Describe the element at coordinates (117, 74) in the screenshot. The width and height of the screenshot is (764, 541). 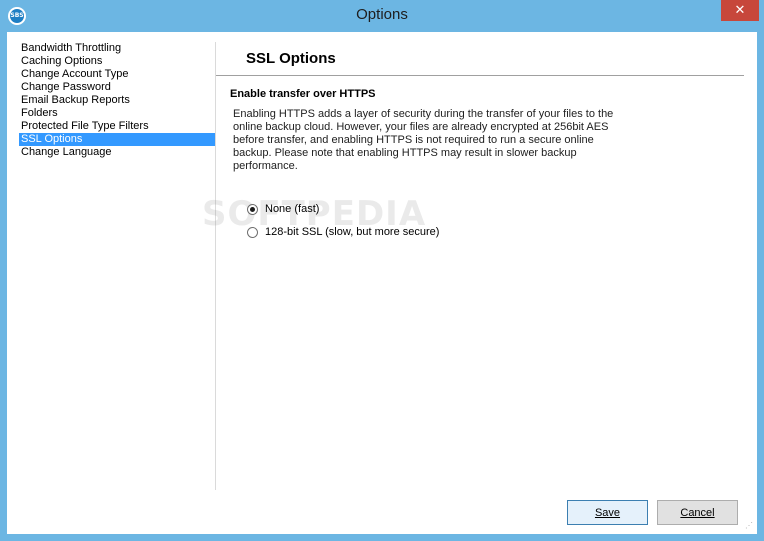
I see `nav-item-change-account-type: Change Account Type` at that location.